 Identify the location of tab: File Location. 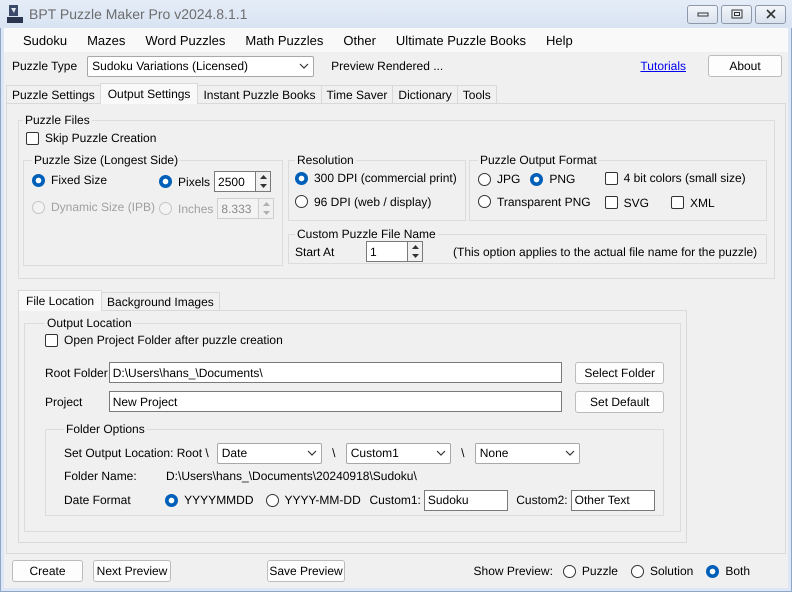
(60, 300).